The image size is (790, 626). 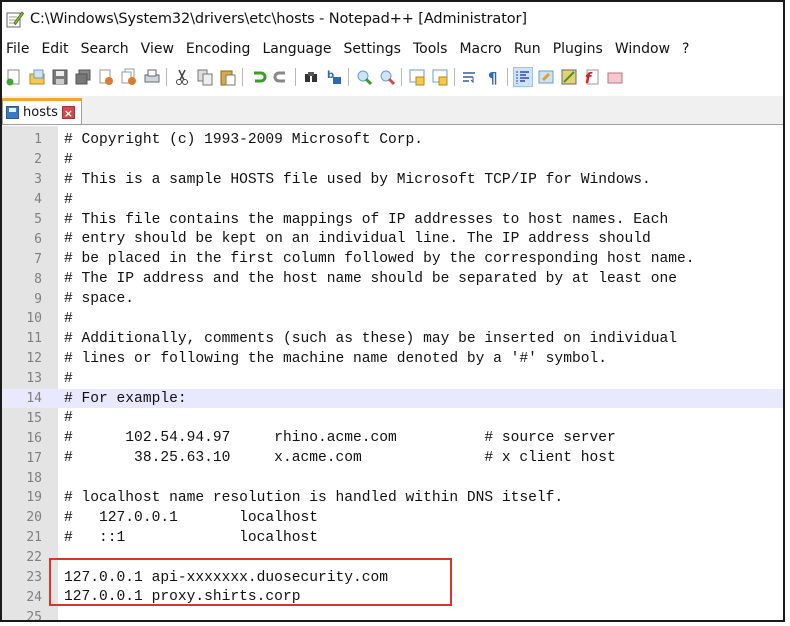 What do you see at coordinates (685, 49) in the screenshot?
I see `menu-help: ?` at bounding box center [685, 49].